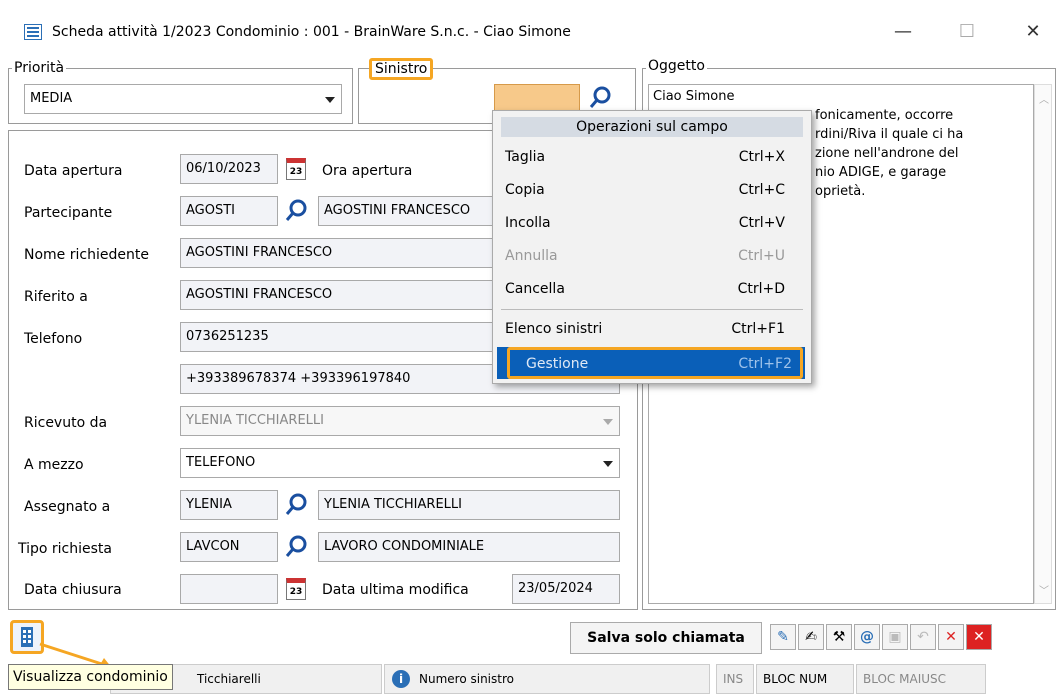  I want to click on menu-item-shortcut: Ctrl+F2, so click(765, 364).